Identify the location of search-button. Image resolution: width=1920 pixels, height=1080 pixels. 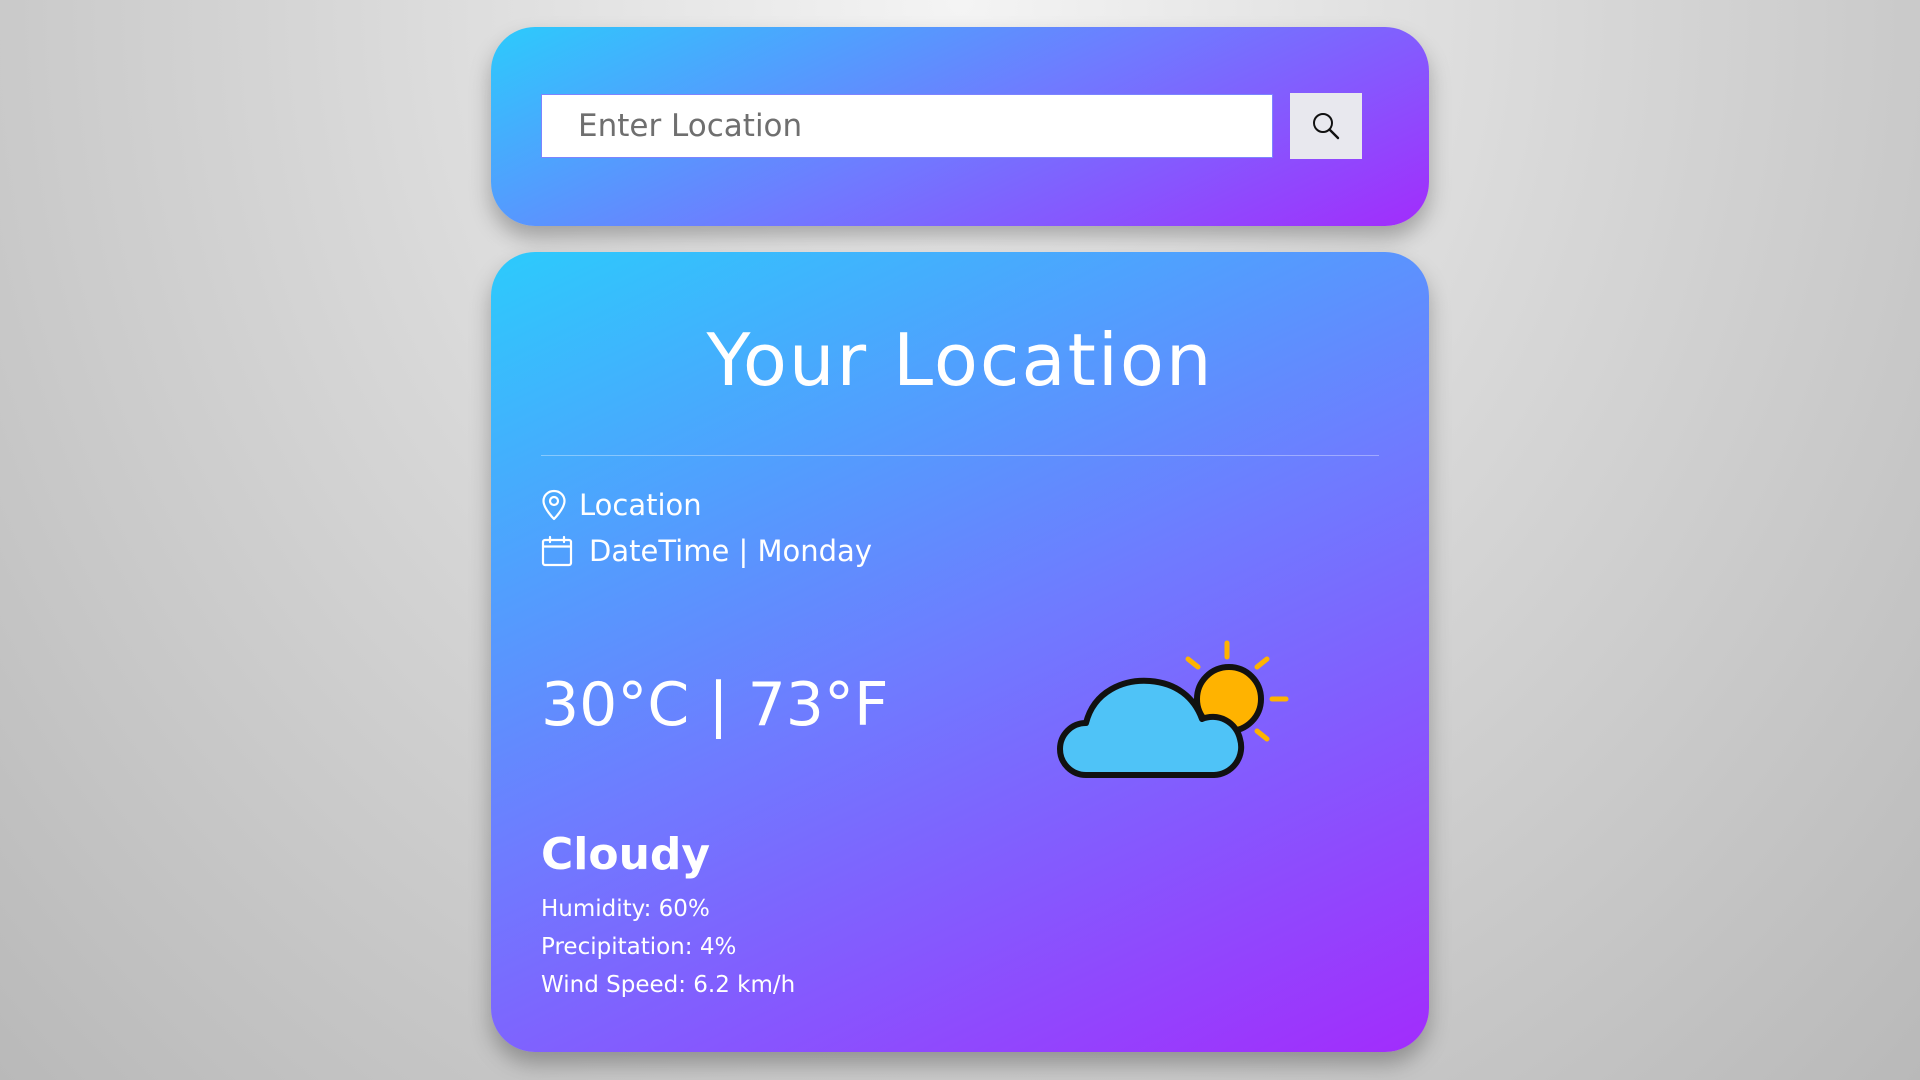
(1326, 126).